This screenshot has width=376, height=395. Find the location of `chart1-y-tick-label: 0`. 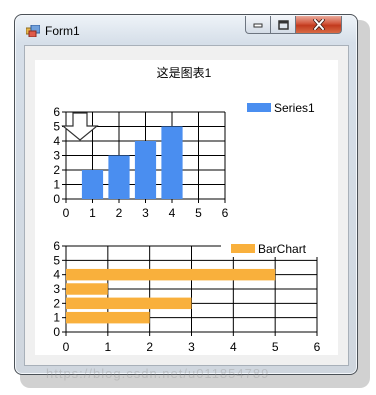

chart1-y-tick-label: 0 is located at coordinates (56, 199).